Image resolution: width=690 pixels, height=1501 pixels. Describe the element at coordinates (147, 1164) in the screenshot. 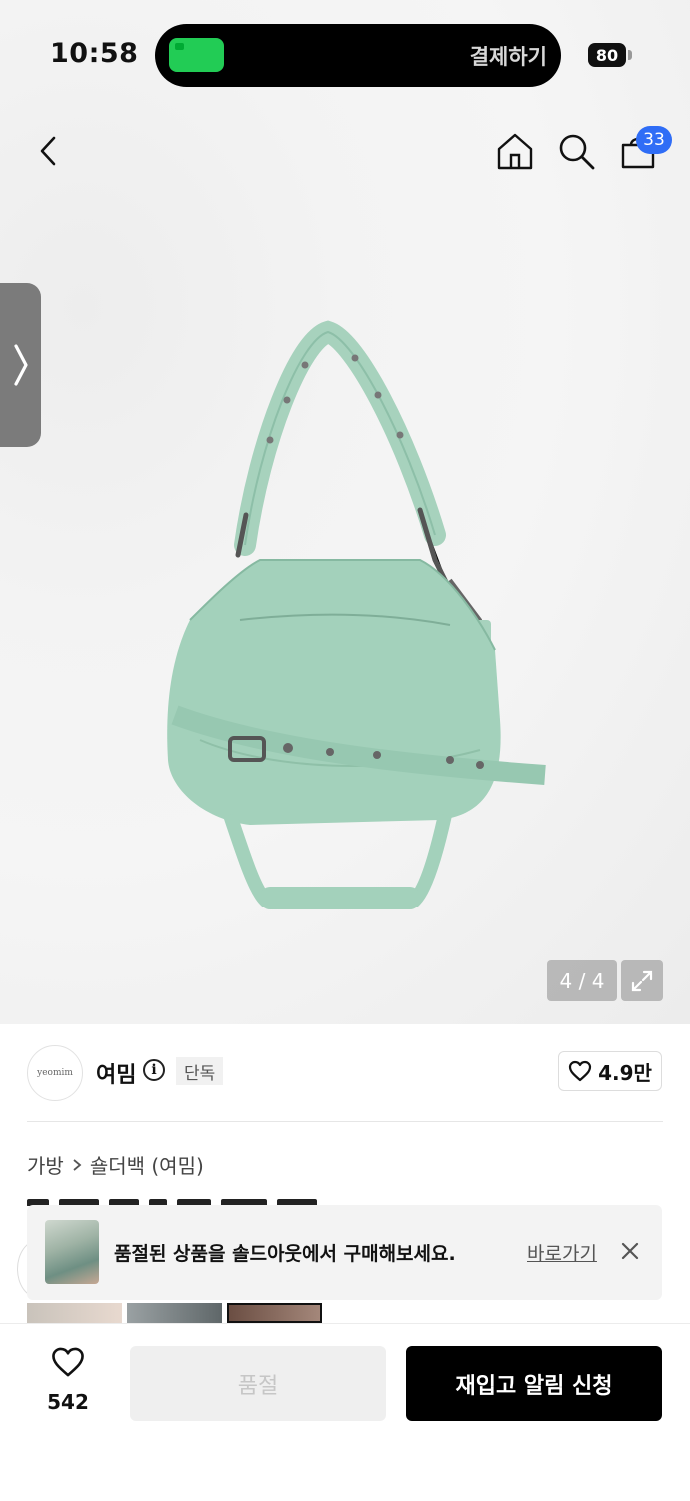

I see `breadcrumb-subcategory: 숄더백 (여밈)` at that location.